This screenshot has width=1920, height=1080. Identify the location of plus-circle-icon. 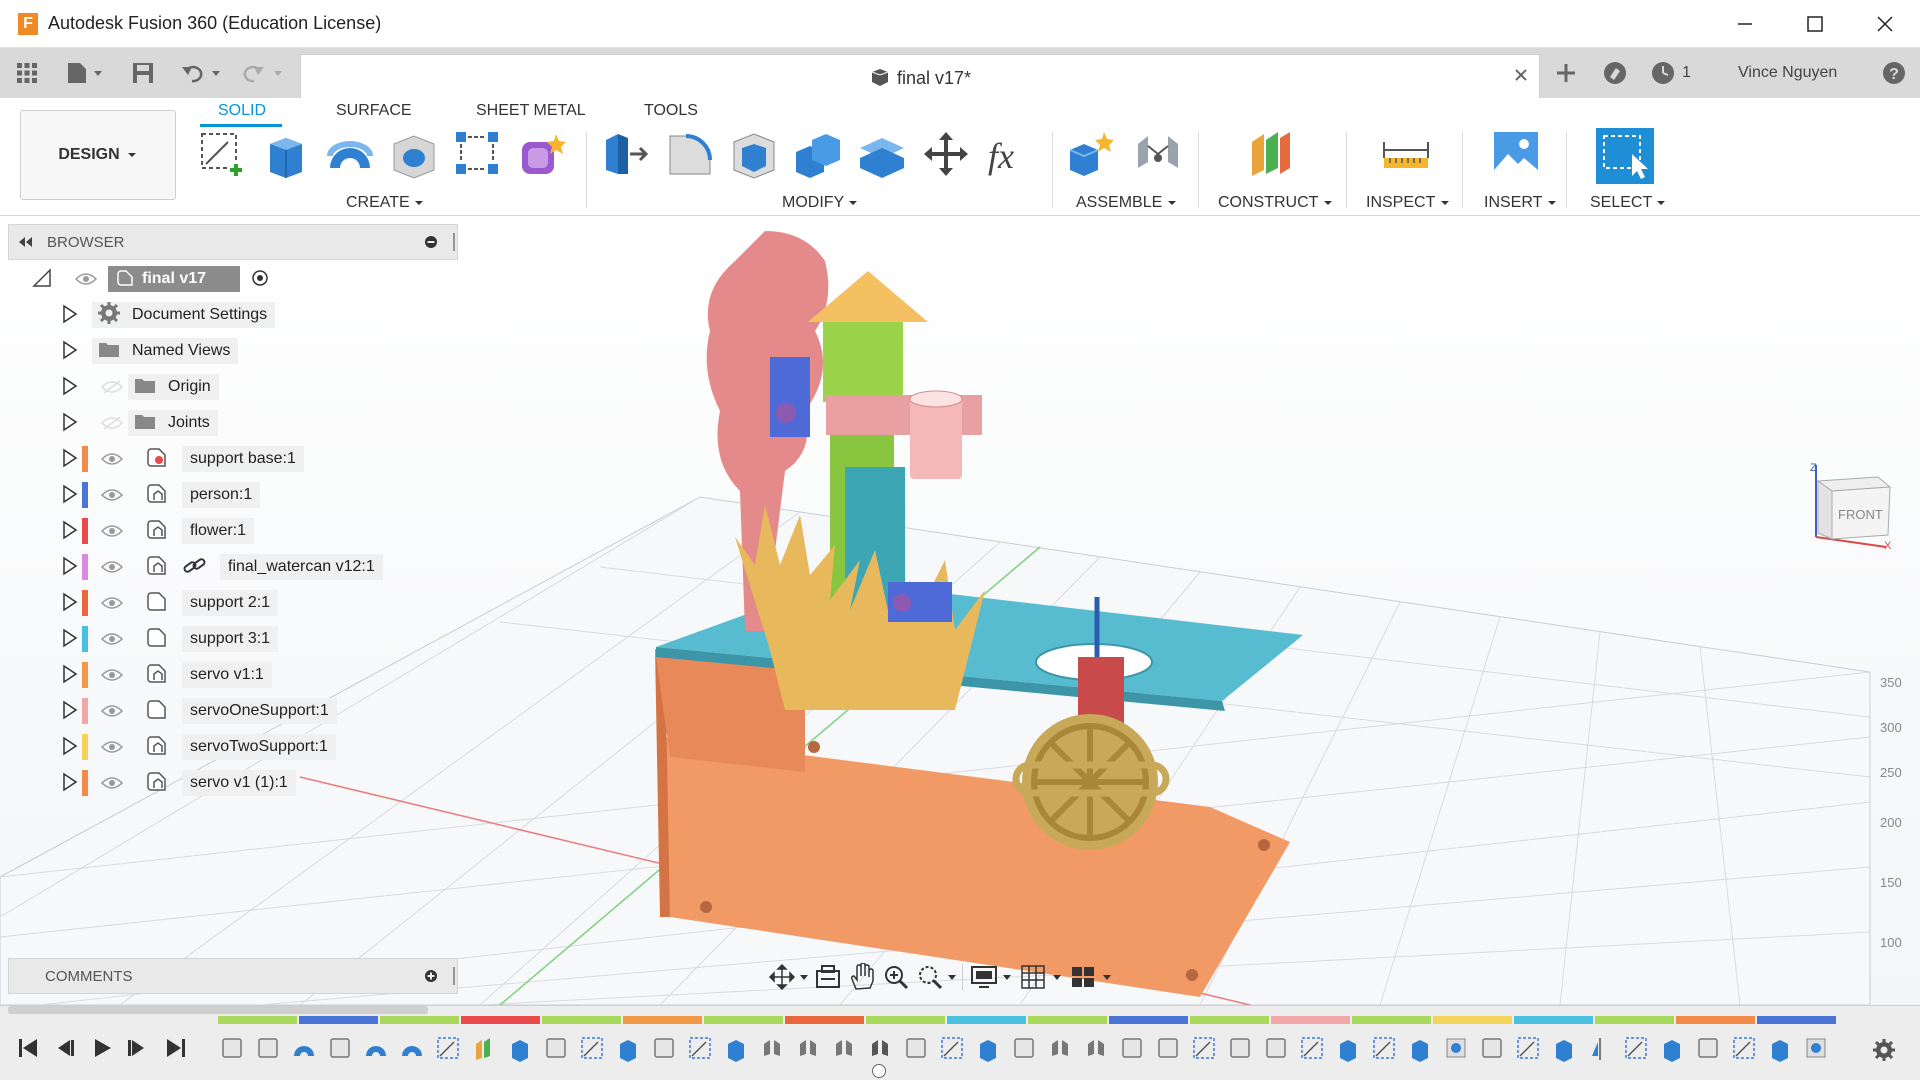
(431, 976).